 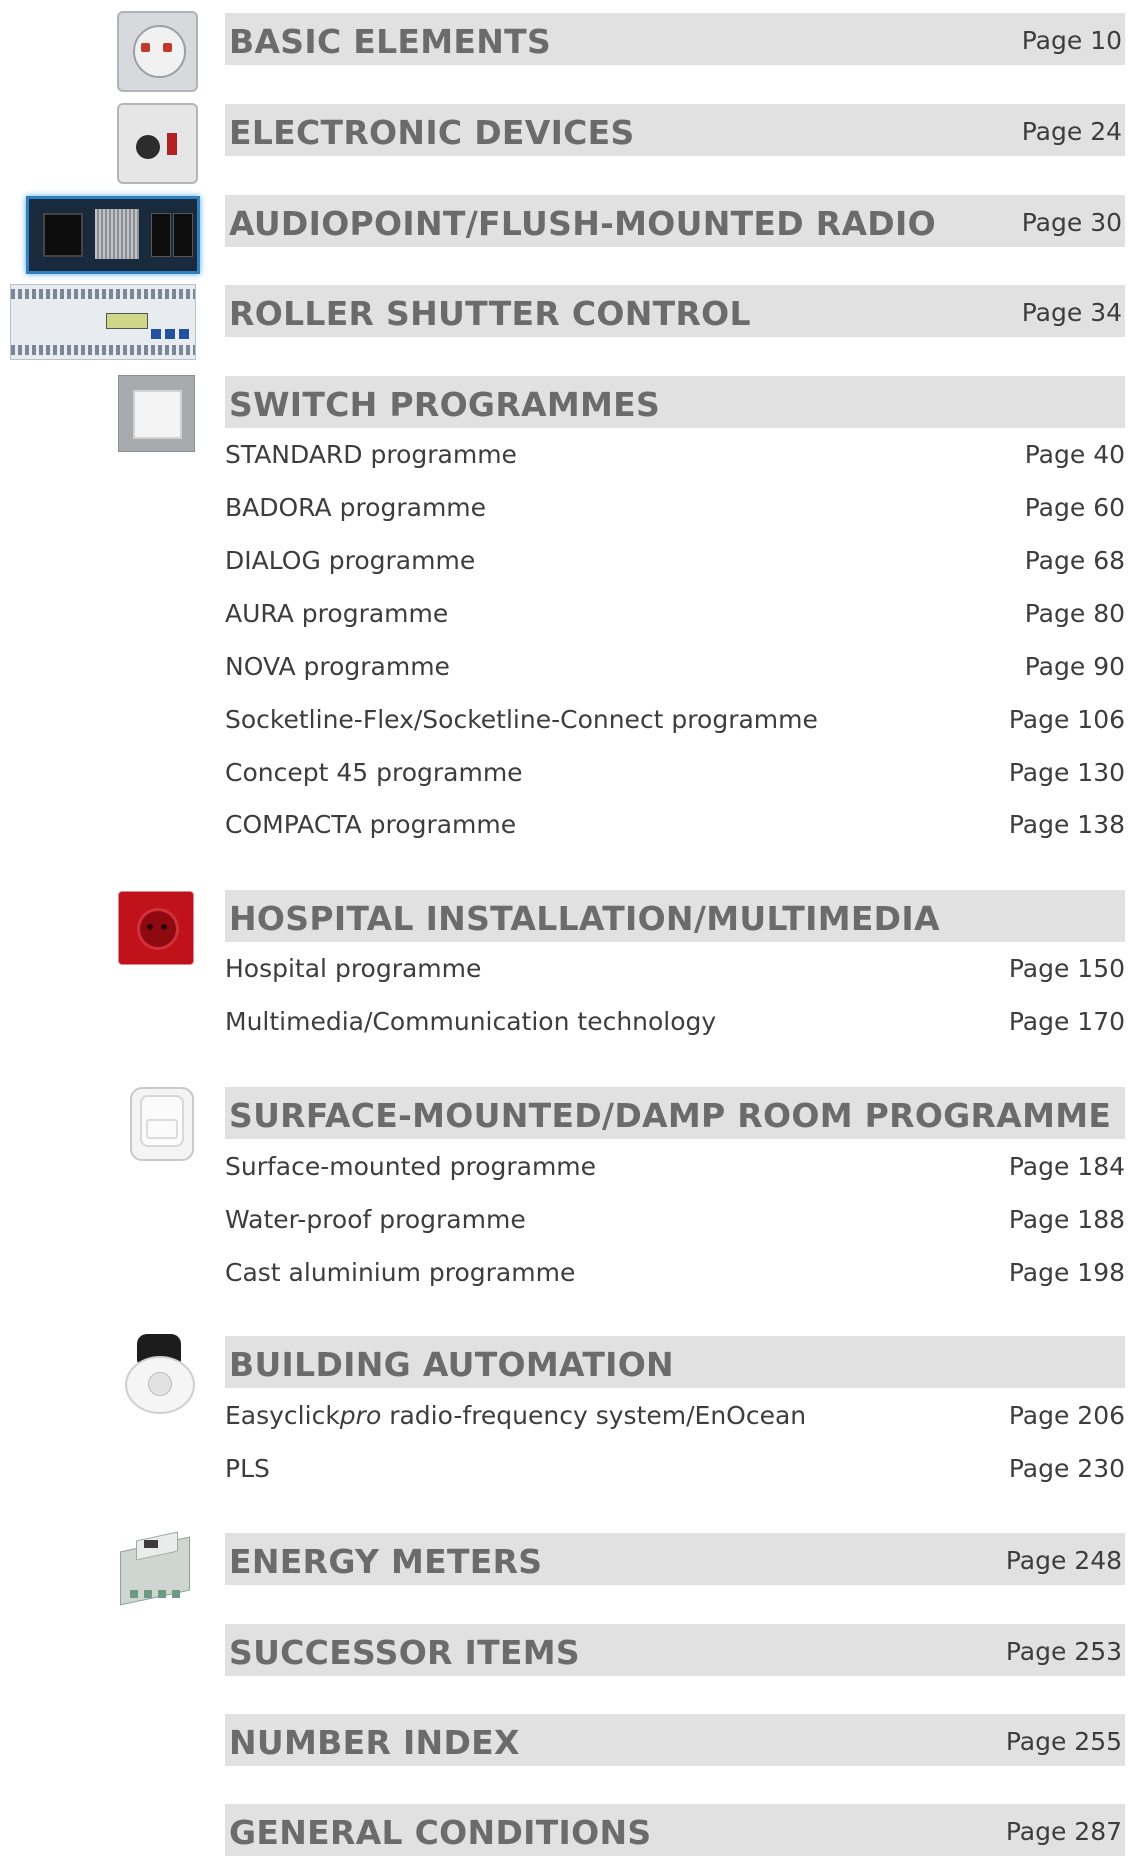 What do you see at coordinates (675, 402) in the screenshot?
I see `section-switch-programmes: SWITCH PROGRAMMES` at bounding box center [675, 402].